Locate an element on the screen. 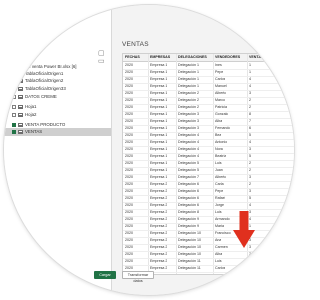 The image size is (320, 300). nav-item: Hoja1 is located at coordinates (57, 107).